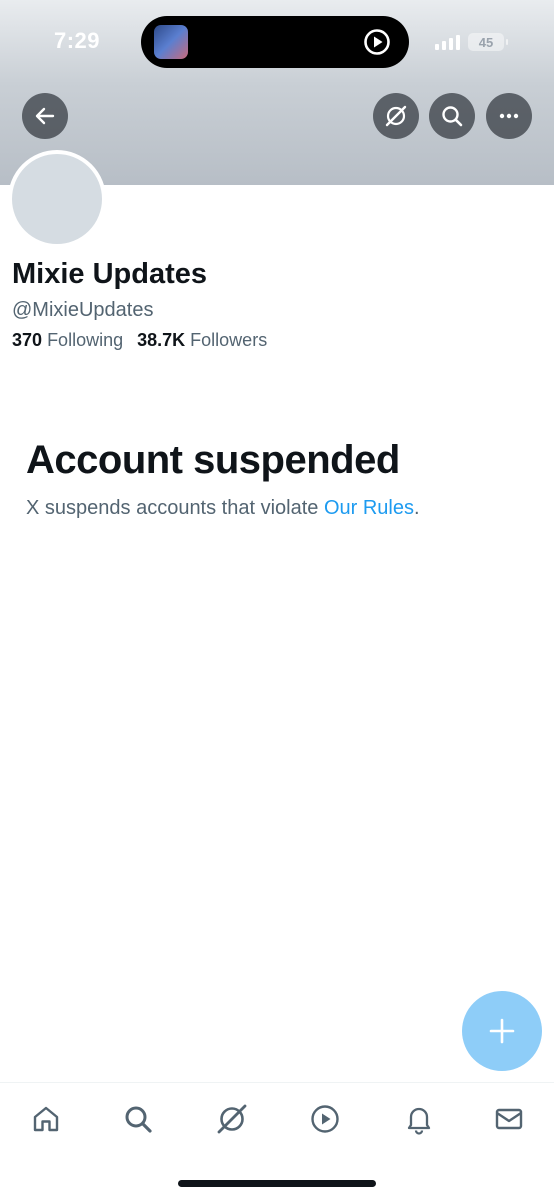 The height and width of the screenshot is (1200, 554). I want to click on status-indicators: 45, so click(471, 42).